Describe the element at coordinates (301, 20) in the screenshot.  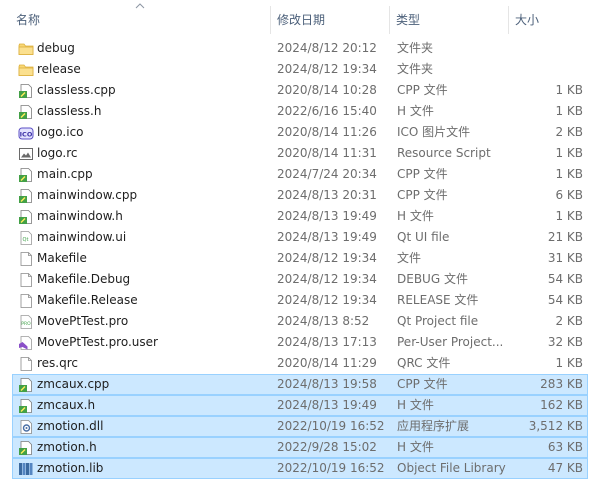
I see `column-header-date: 修改日期` at that location.